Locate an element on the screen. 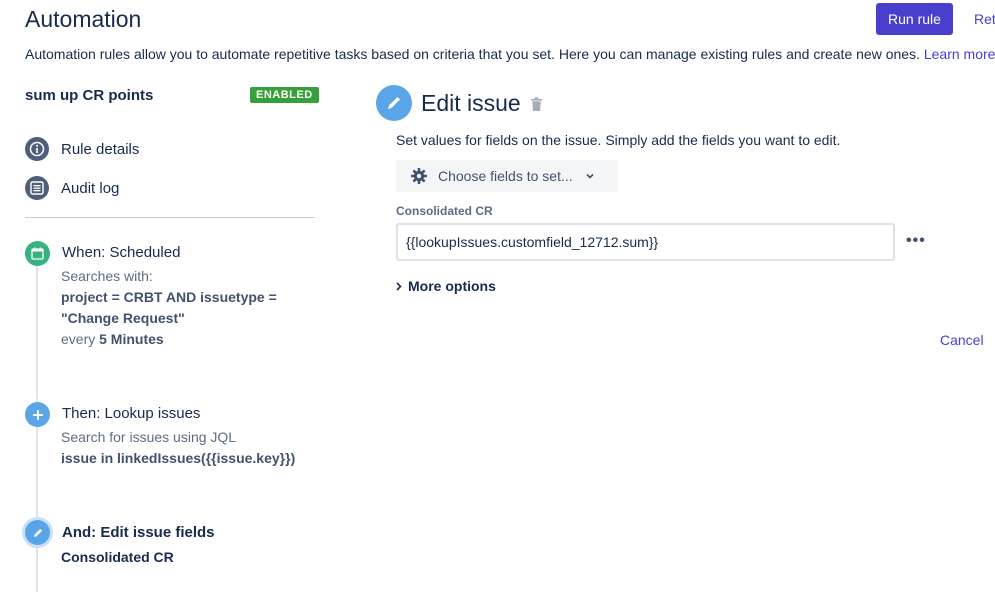  gear-icon is located at coordinates (419, 176).